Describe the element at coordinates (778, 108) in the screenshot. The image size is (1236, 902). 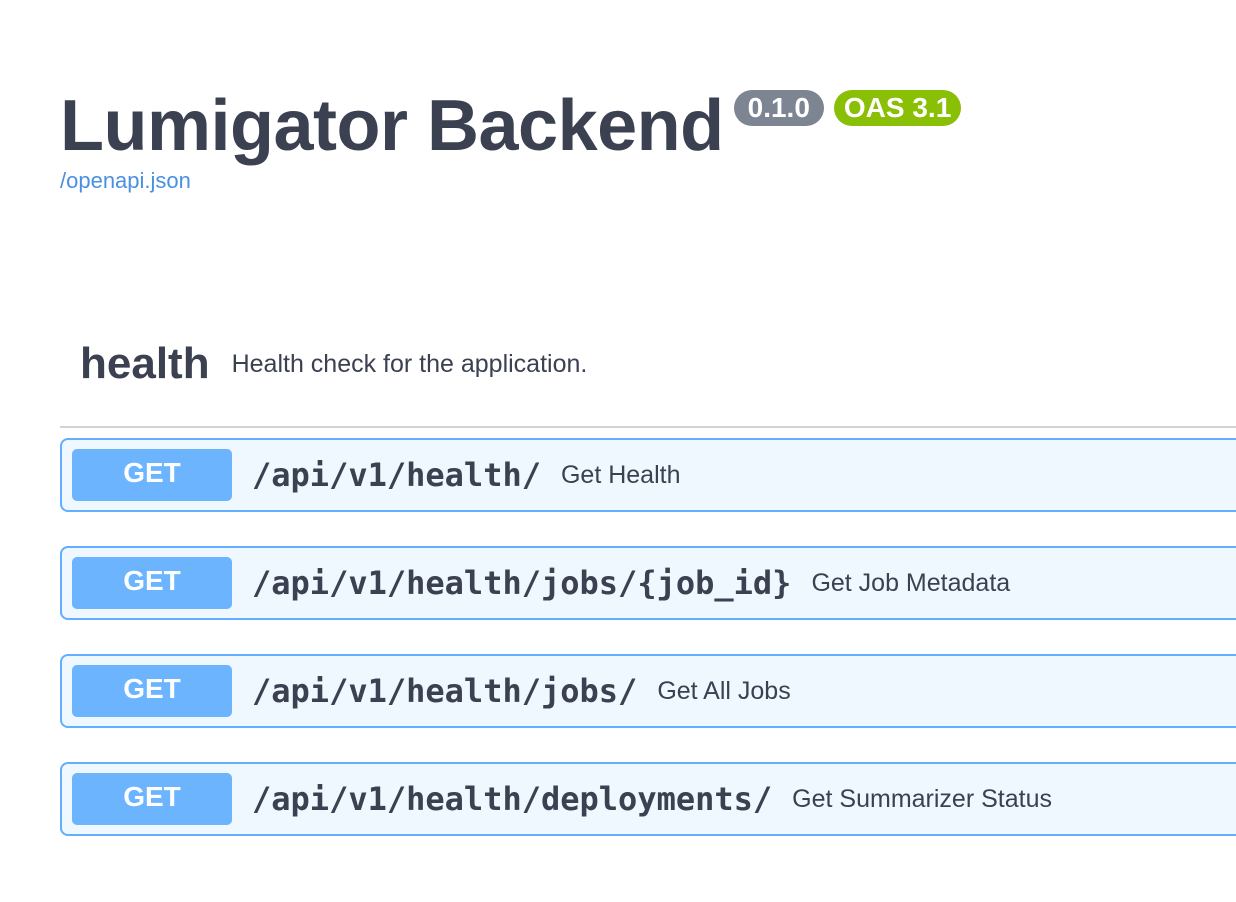
I see `version-badge: 0.1.0` at that location.